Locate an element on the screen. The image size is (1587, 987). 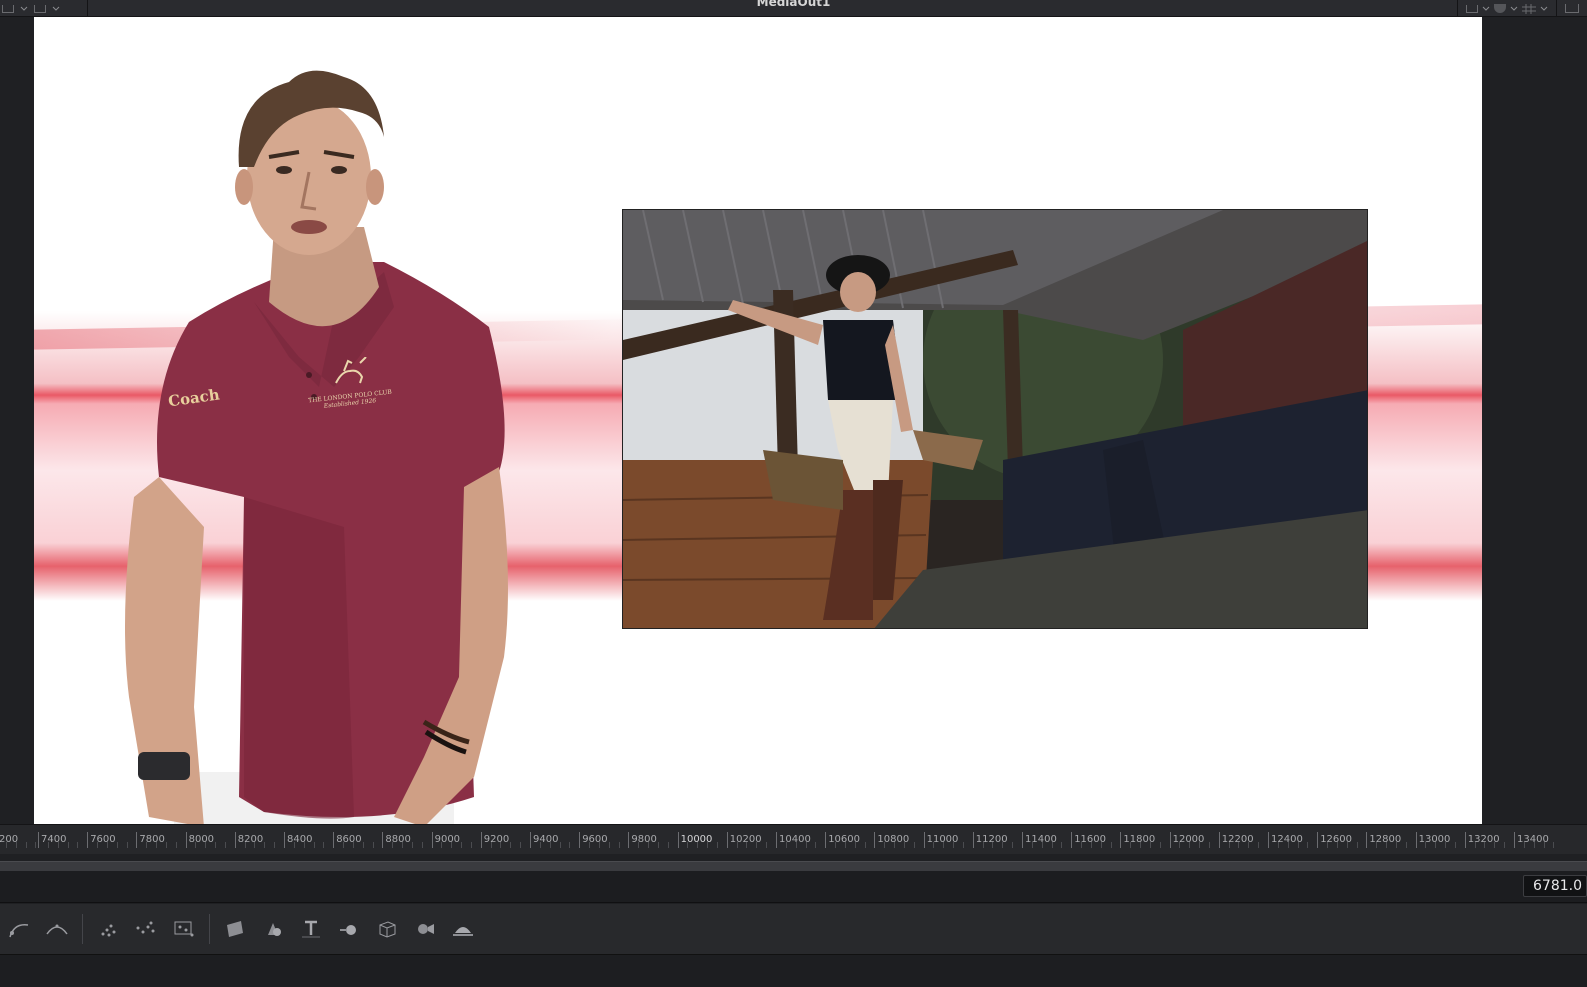
particle-emitter-icon is located at coordinates (108, 929).